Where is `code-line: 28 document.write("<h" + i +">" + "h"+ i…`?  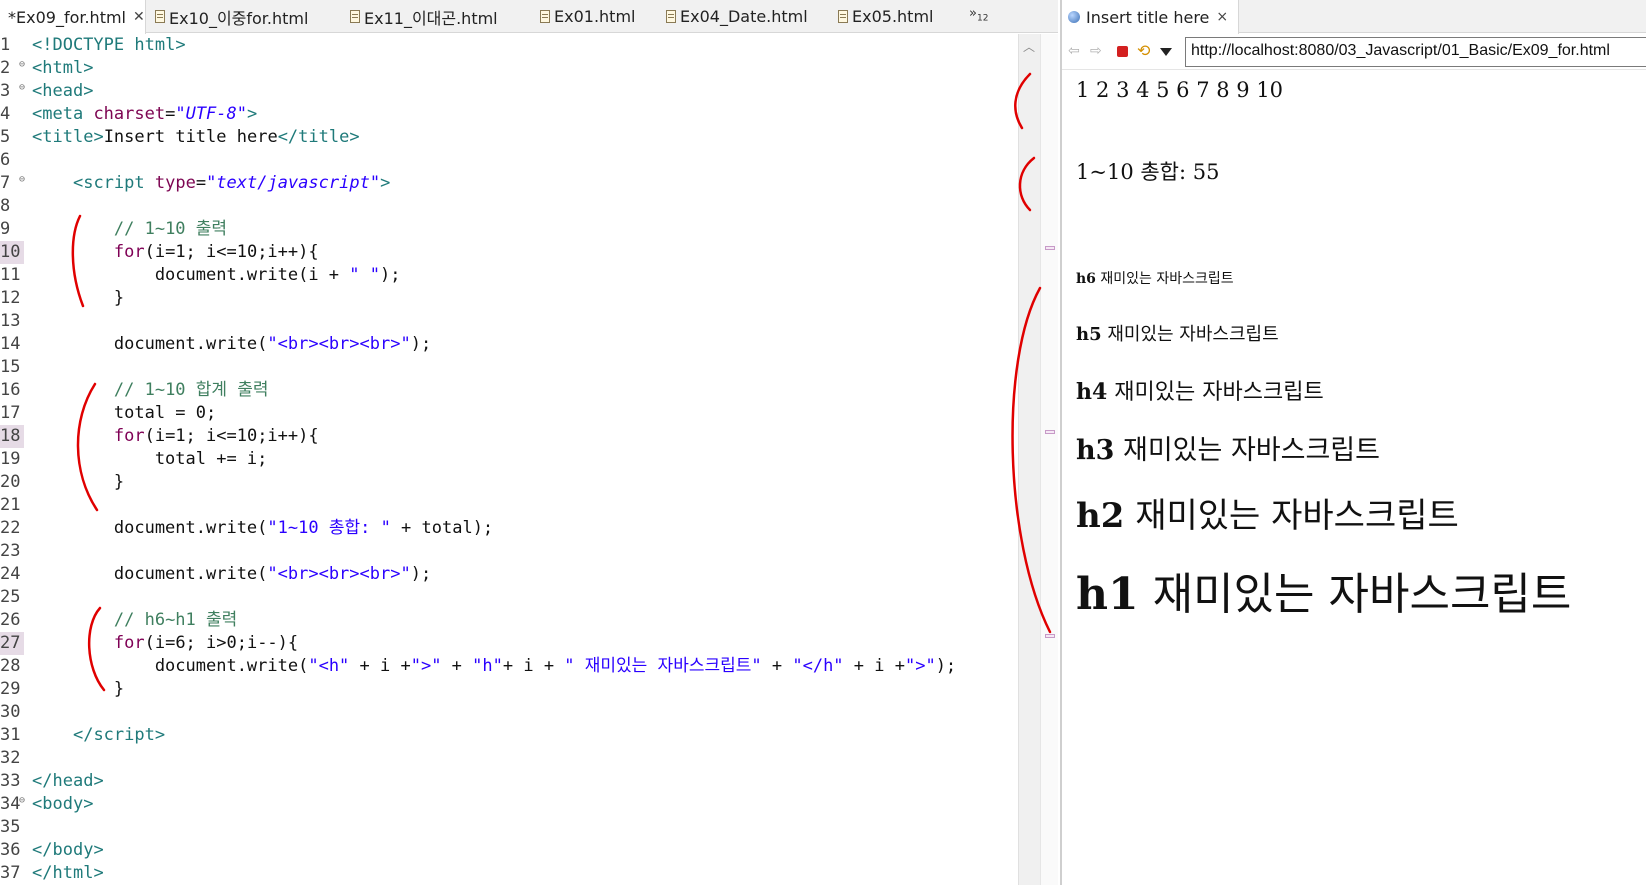 code-line: 28 document.write("<h" + i +">" + "h"+ i… is located at coordinates (509, 666).